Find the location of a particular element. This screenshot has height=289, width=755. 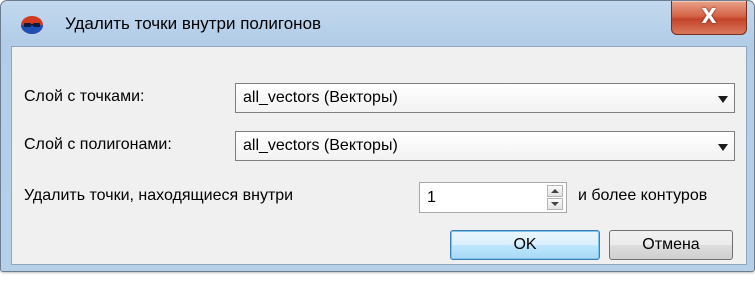

spinbox-buttons is located at coordinates (555, 197).